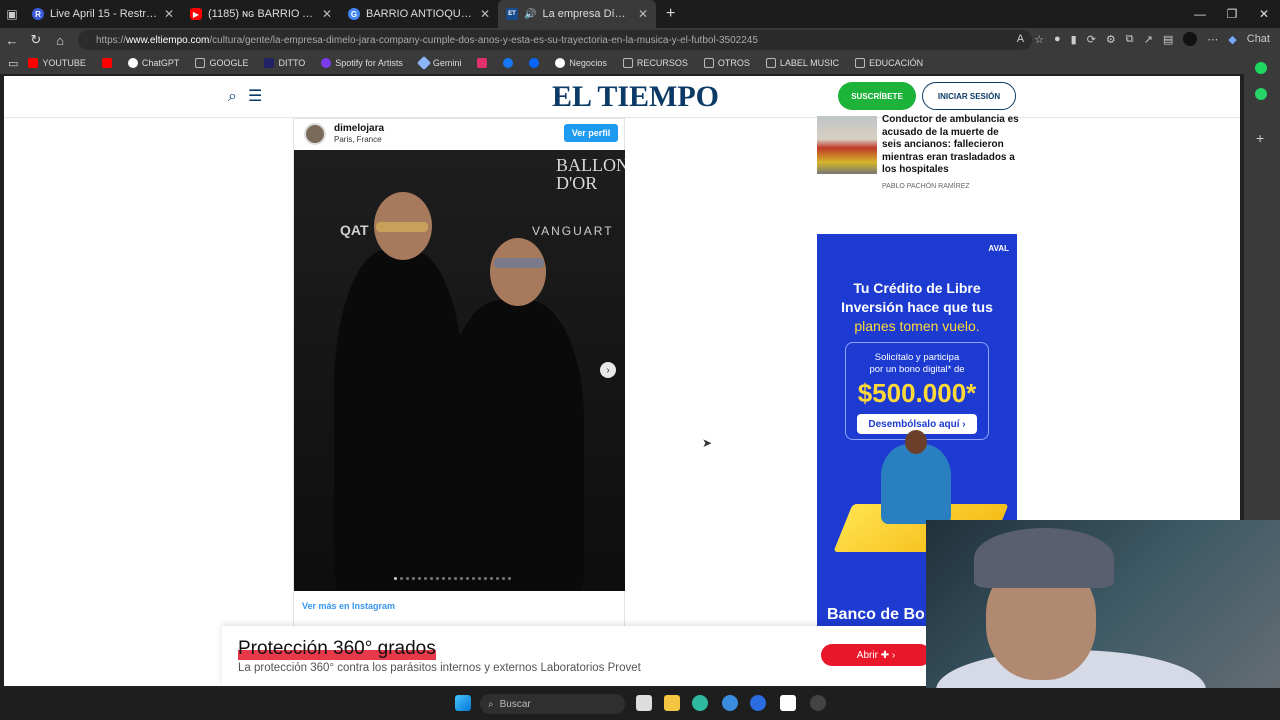 The image size is (1280, 720). I want to click on whatsapp-icon, so click(1261, 94).